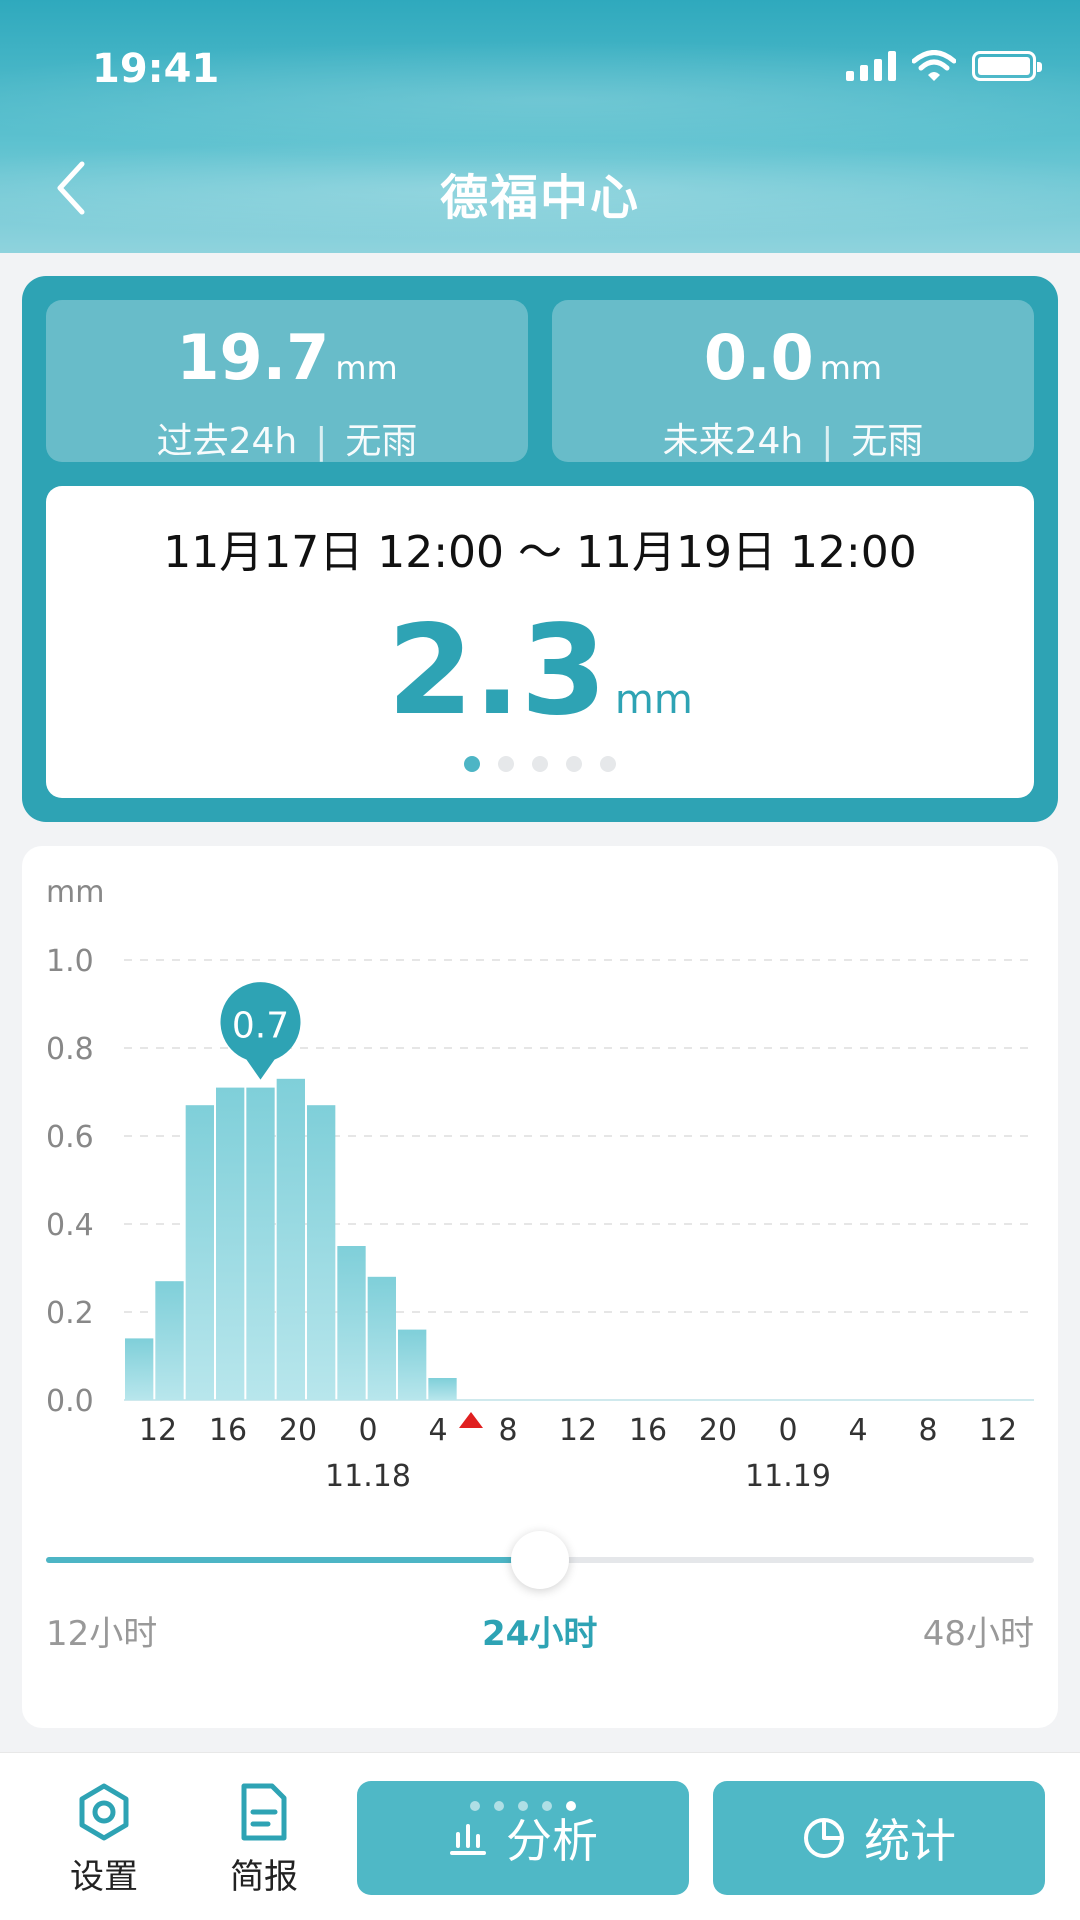 This screenshot has width=1080, height=1920. What do you see at coordinates (70, 1401) in the screenshot?
I see `y-tick-label: 0.0` at bounding box center [70, 1401].